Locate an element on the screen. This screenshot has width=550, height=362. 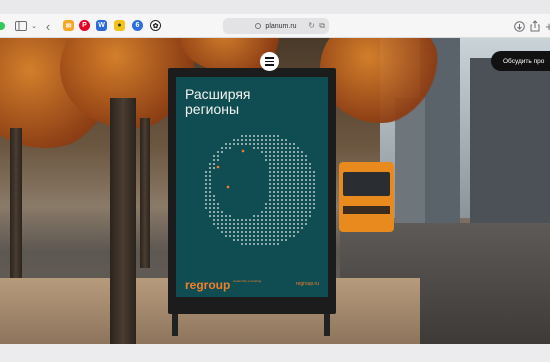
billboard-leg is located at coordinates (175, 325).